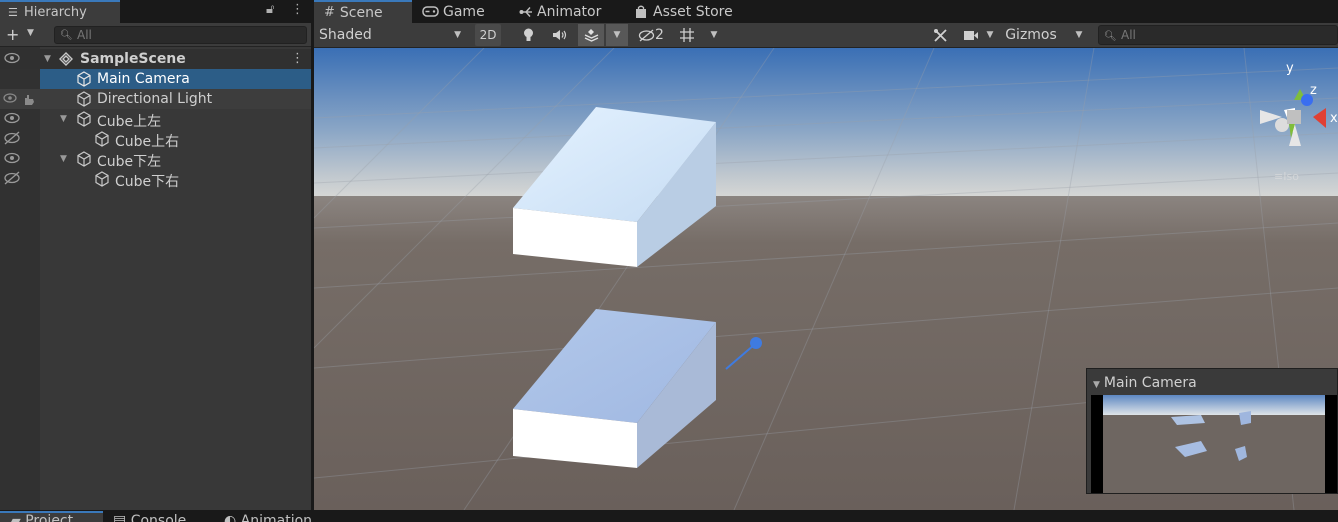 The image size is (1338, 522). Describe the element at coordinates (133, 59) in the screenshot. I see `hierarchy-item-label: SampleScene` at that location.